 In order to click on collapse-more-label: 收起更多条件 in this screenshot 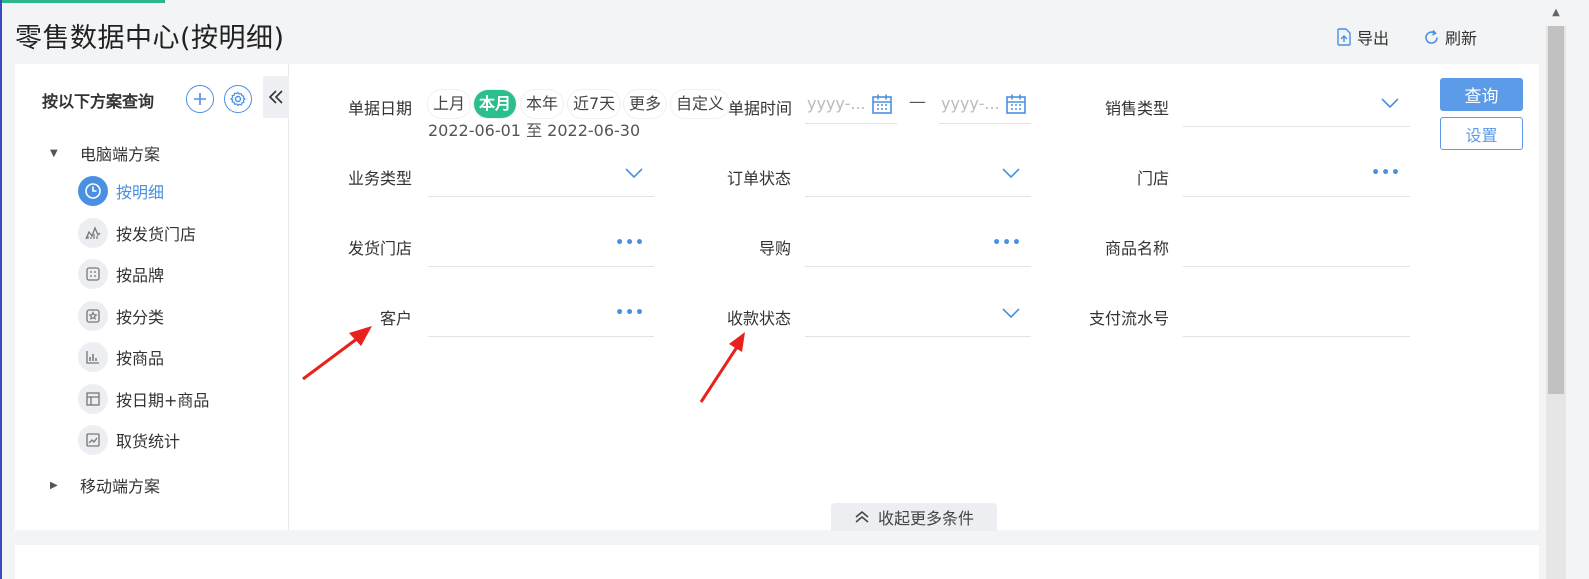, I will do `click(925, 518)`.